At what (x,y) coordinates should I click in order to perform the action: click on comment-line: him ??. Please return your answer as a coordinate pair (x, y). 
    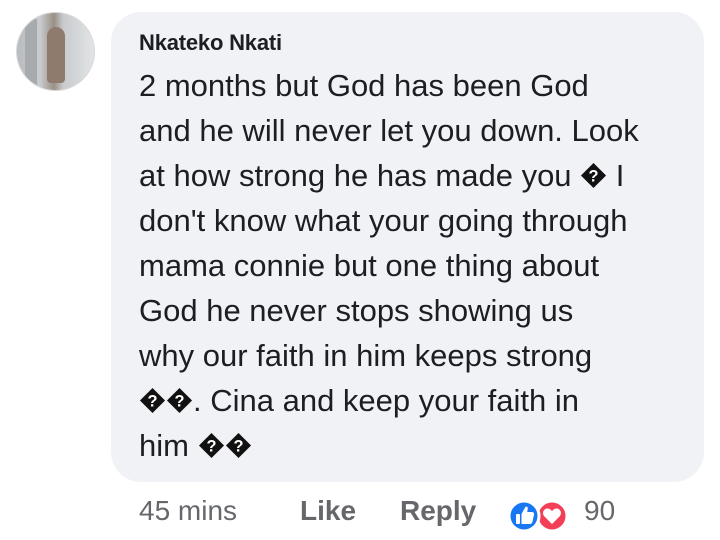
    Looking at the image, I should click on (419, 445).